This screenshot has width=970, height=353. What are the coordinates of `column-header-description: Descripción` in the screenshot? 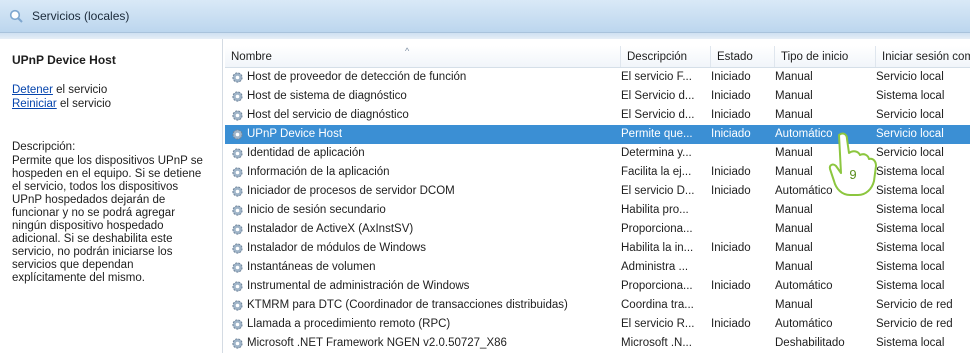 It's located at (666, 56).